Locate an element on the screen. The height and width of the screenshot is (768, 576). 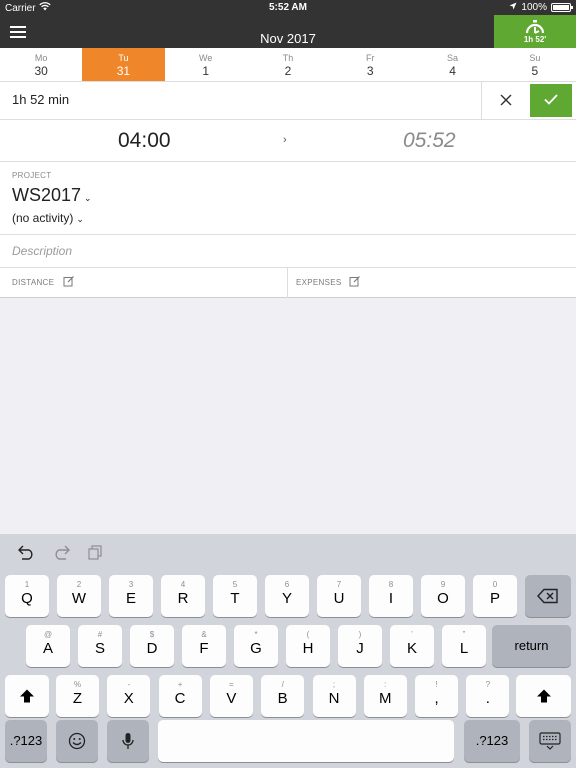
shift-icon is located at coordinates (543, 696).